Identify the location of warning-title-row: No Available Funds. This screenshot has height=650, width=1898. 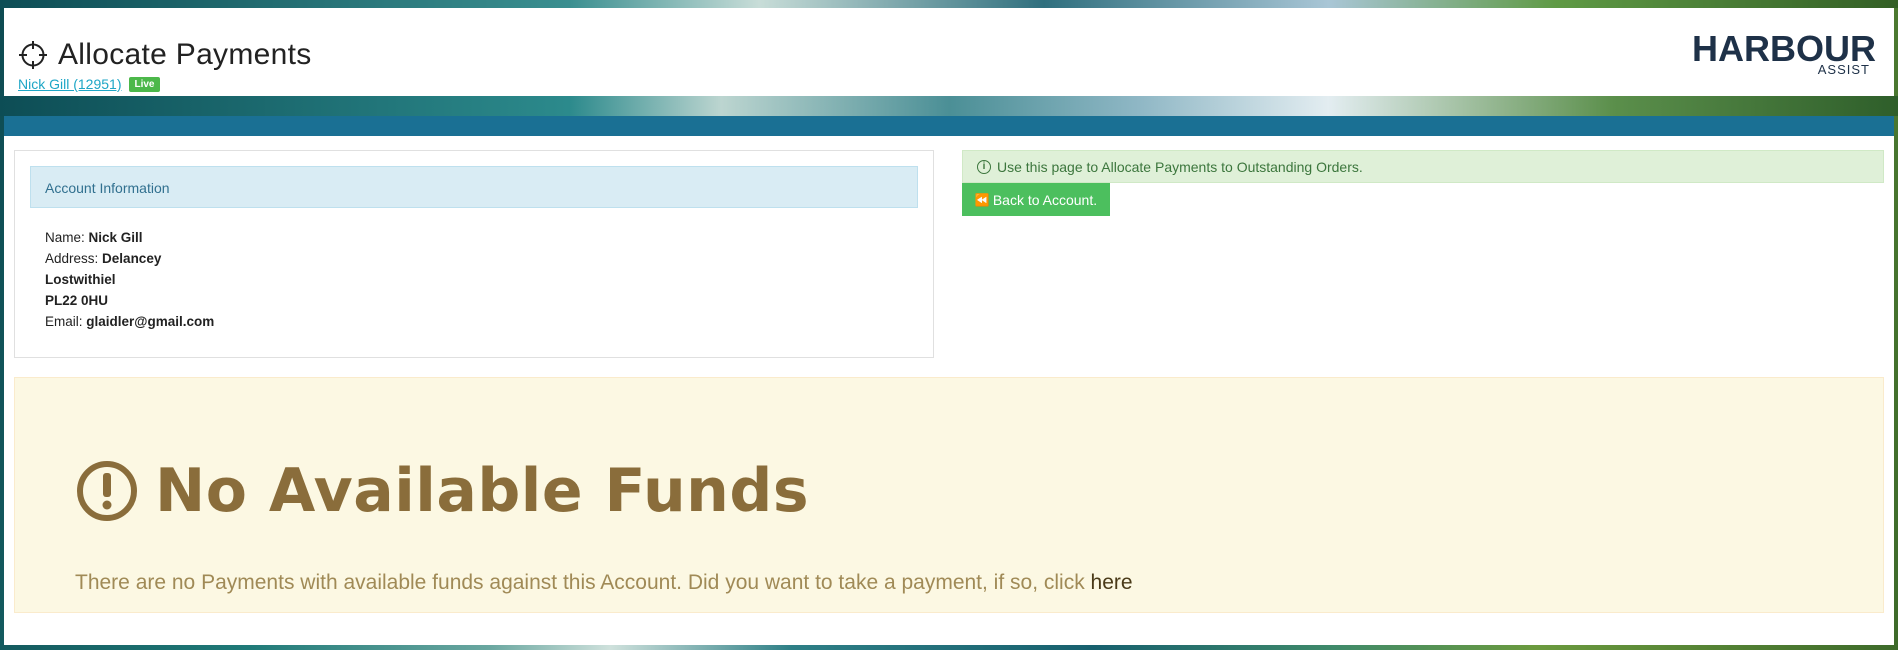
(442, 491).